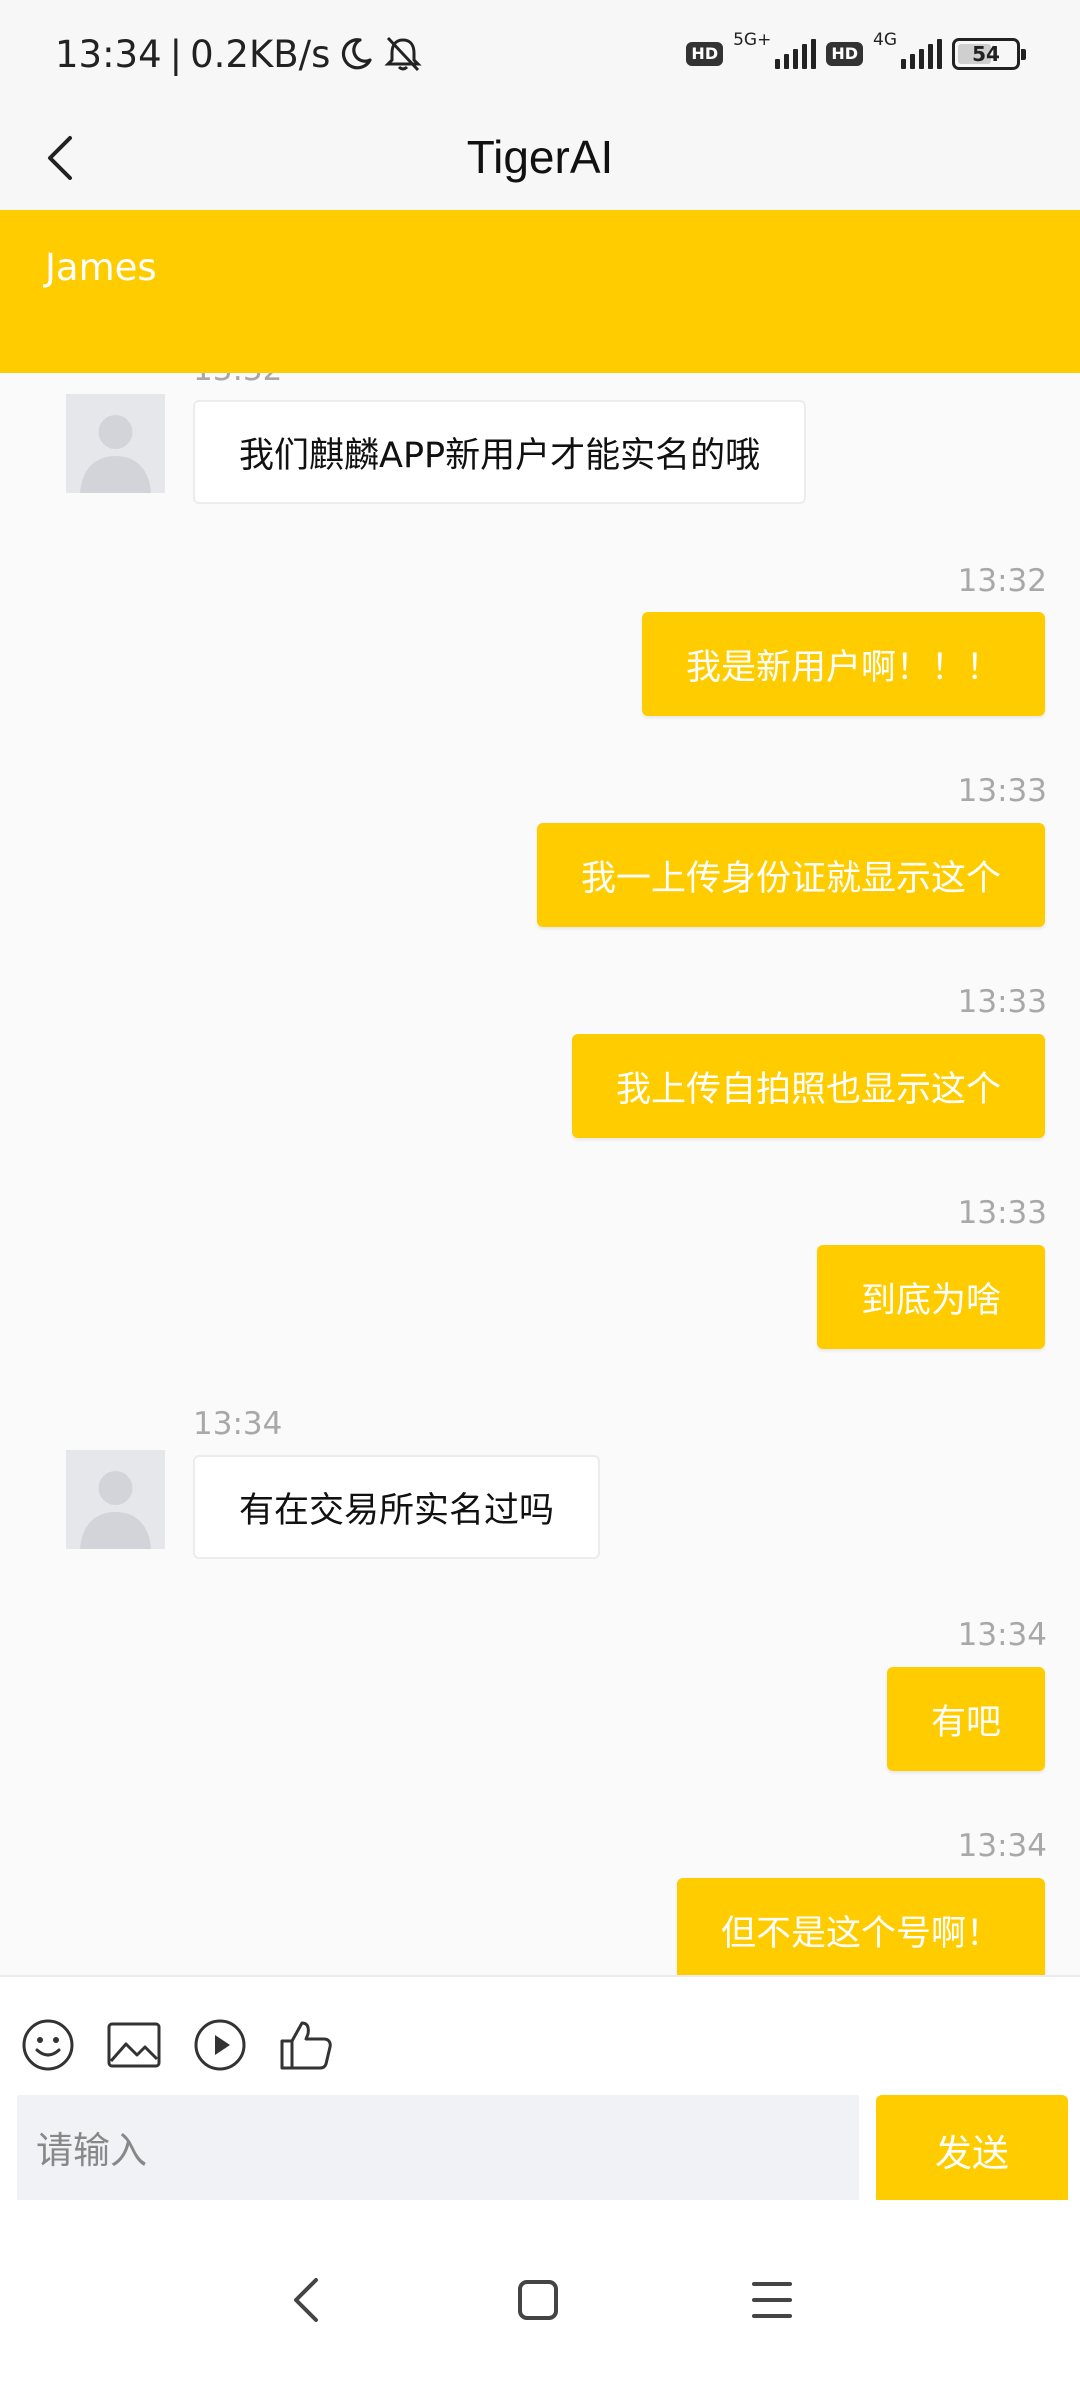  Describe the element at coordinates (48, 2045) in the screenshot. I see `emoji-icon` at that location.